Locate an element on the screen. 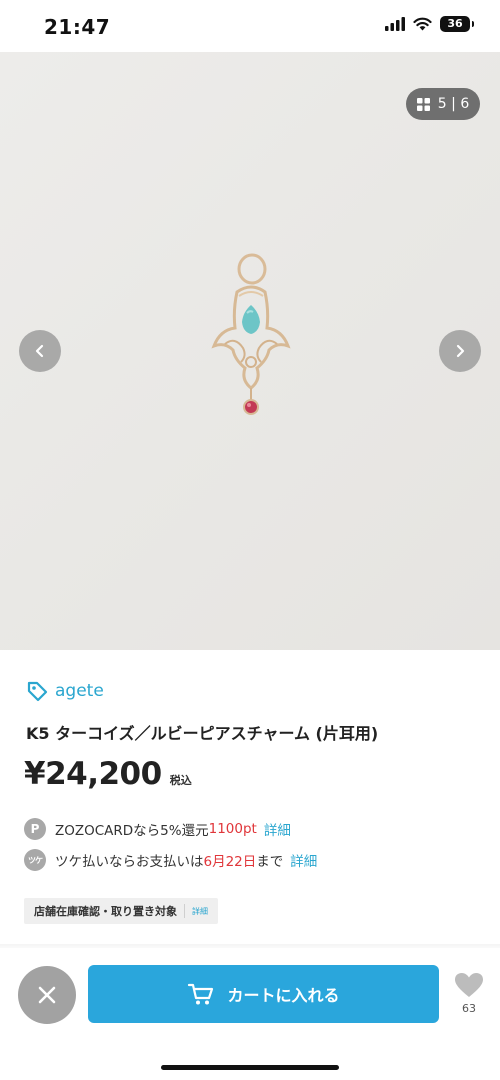 Image resolution: width=500 pixels, height=1080 pixels. price-row: ¥24,200 税込 is located at coordinates (108, 774).